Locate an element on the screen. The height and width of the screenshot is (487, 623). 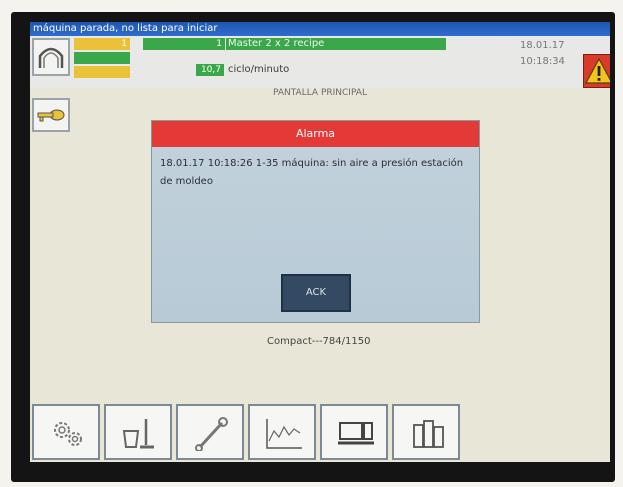
yellow-indicator is located at coordinates (102, 72).